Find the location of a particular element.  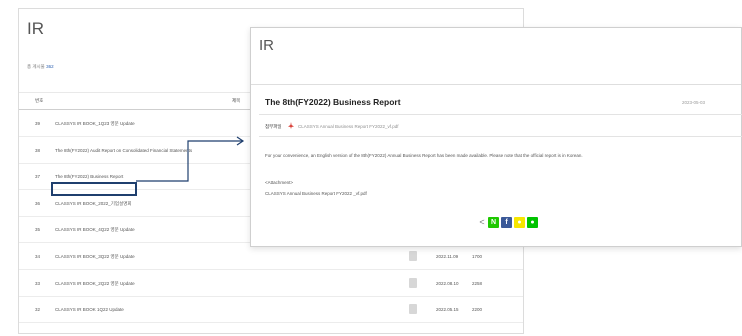

row-number: 32 is located at coordinates (38, 310).